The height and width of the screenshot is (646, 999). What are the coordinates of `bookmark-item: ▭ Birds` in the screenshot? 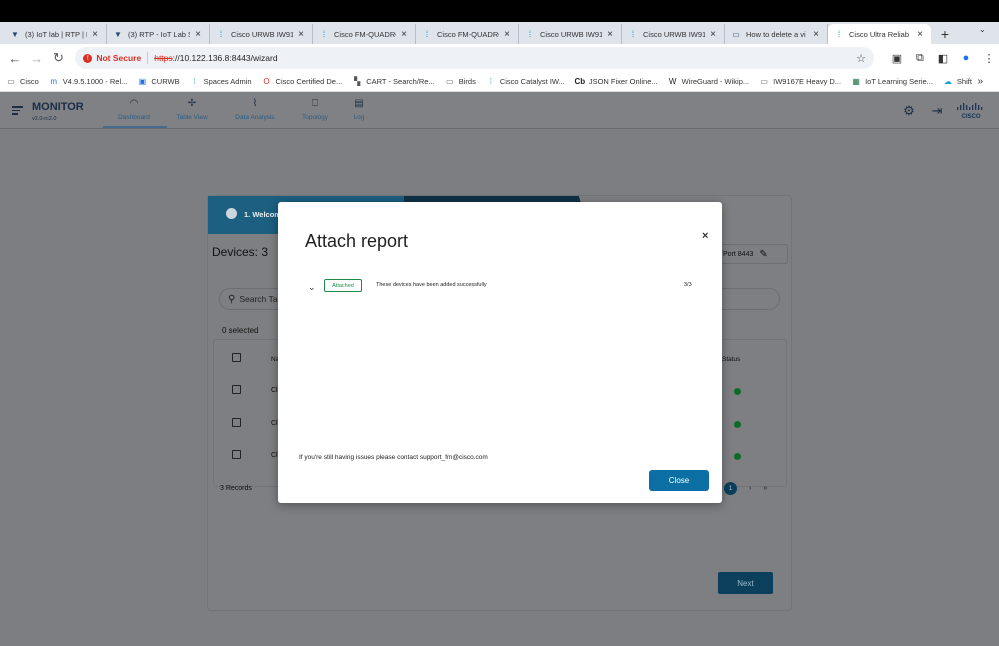 It's located at (460, 82).